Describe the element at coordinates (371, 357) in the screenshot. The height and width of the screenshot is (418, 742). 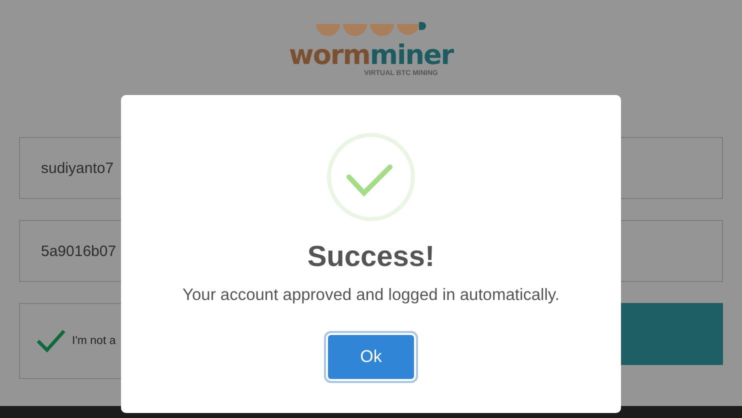
I see `ok-button: Ok` at that location.